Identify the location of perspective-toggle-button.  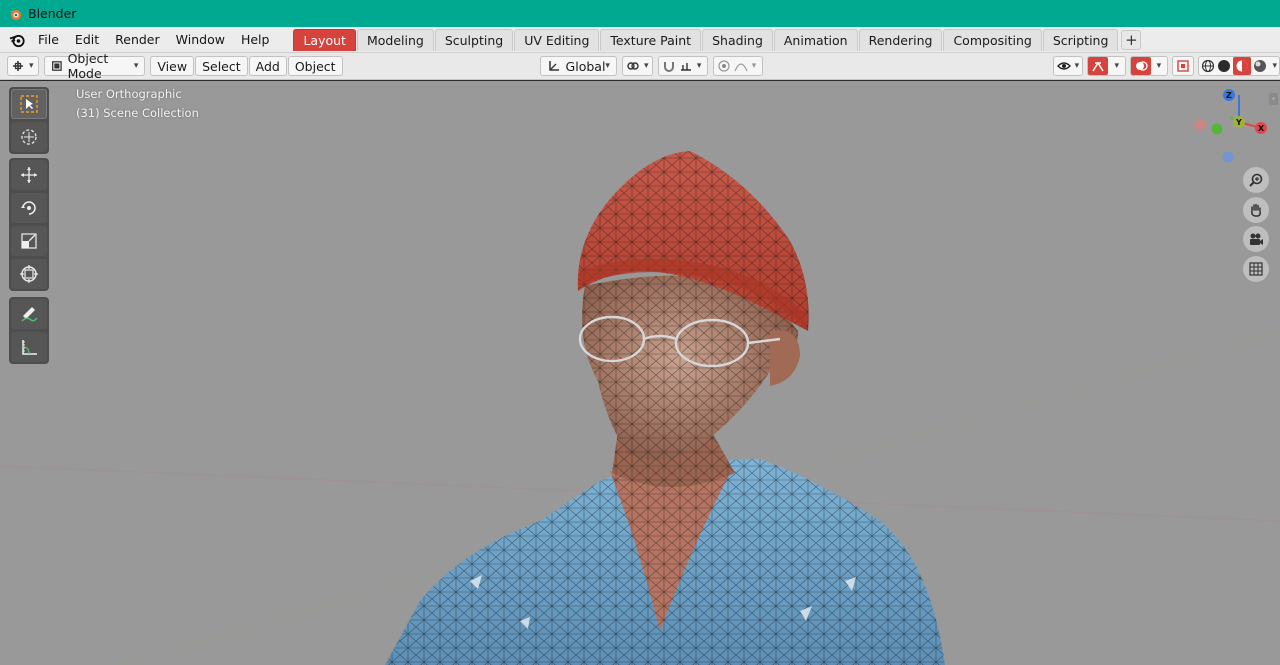
(1256, 269).